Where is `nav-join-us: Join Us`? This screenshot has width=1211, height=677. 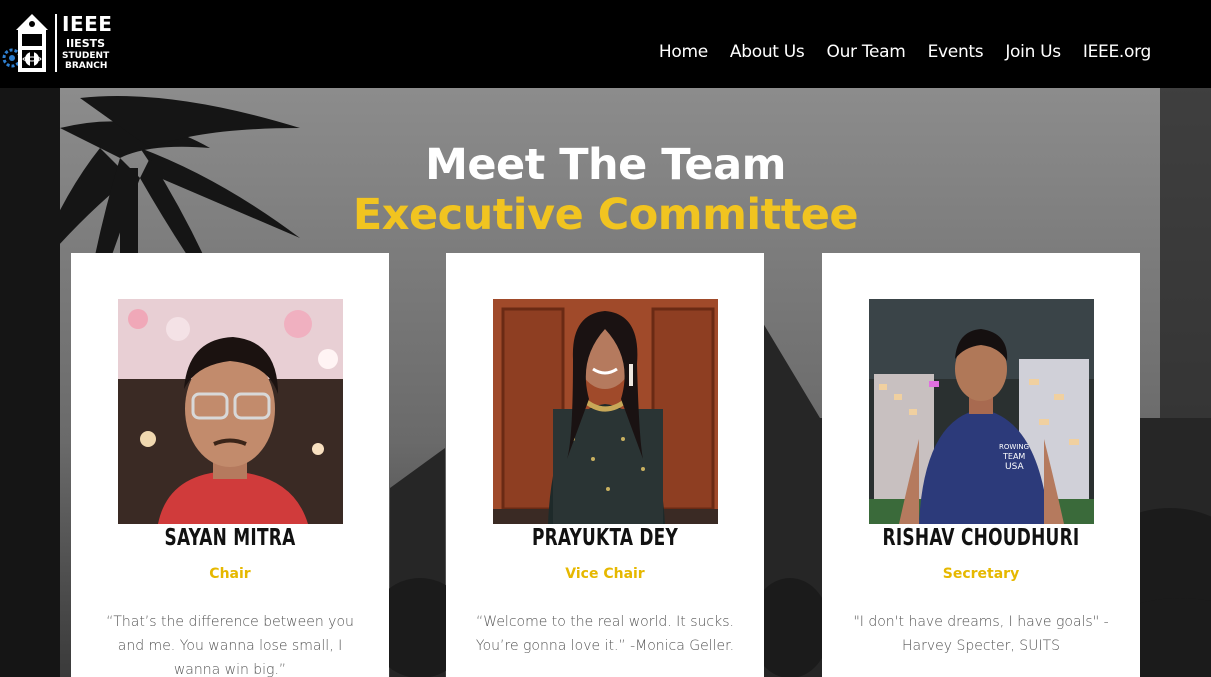
nav-join-us: Join Us is located at coordinates (1033, 52).